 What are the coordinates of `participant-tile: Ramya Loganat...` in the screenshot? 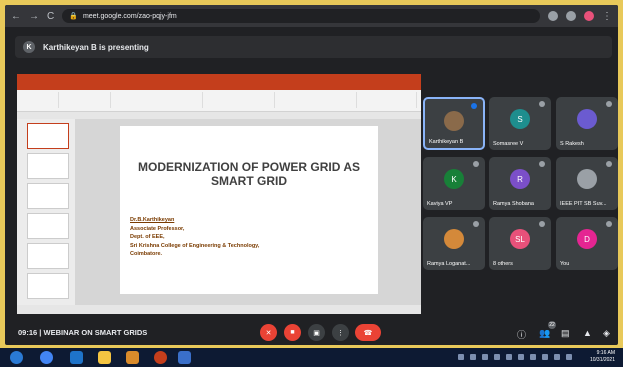 It's located at (454, 243).